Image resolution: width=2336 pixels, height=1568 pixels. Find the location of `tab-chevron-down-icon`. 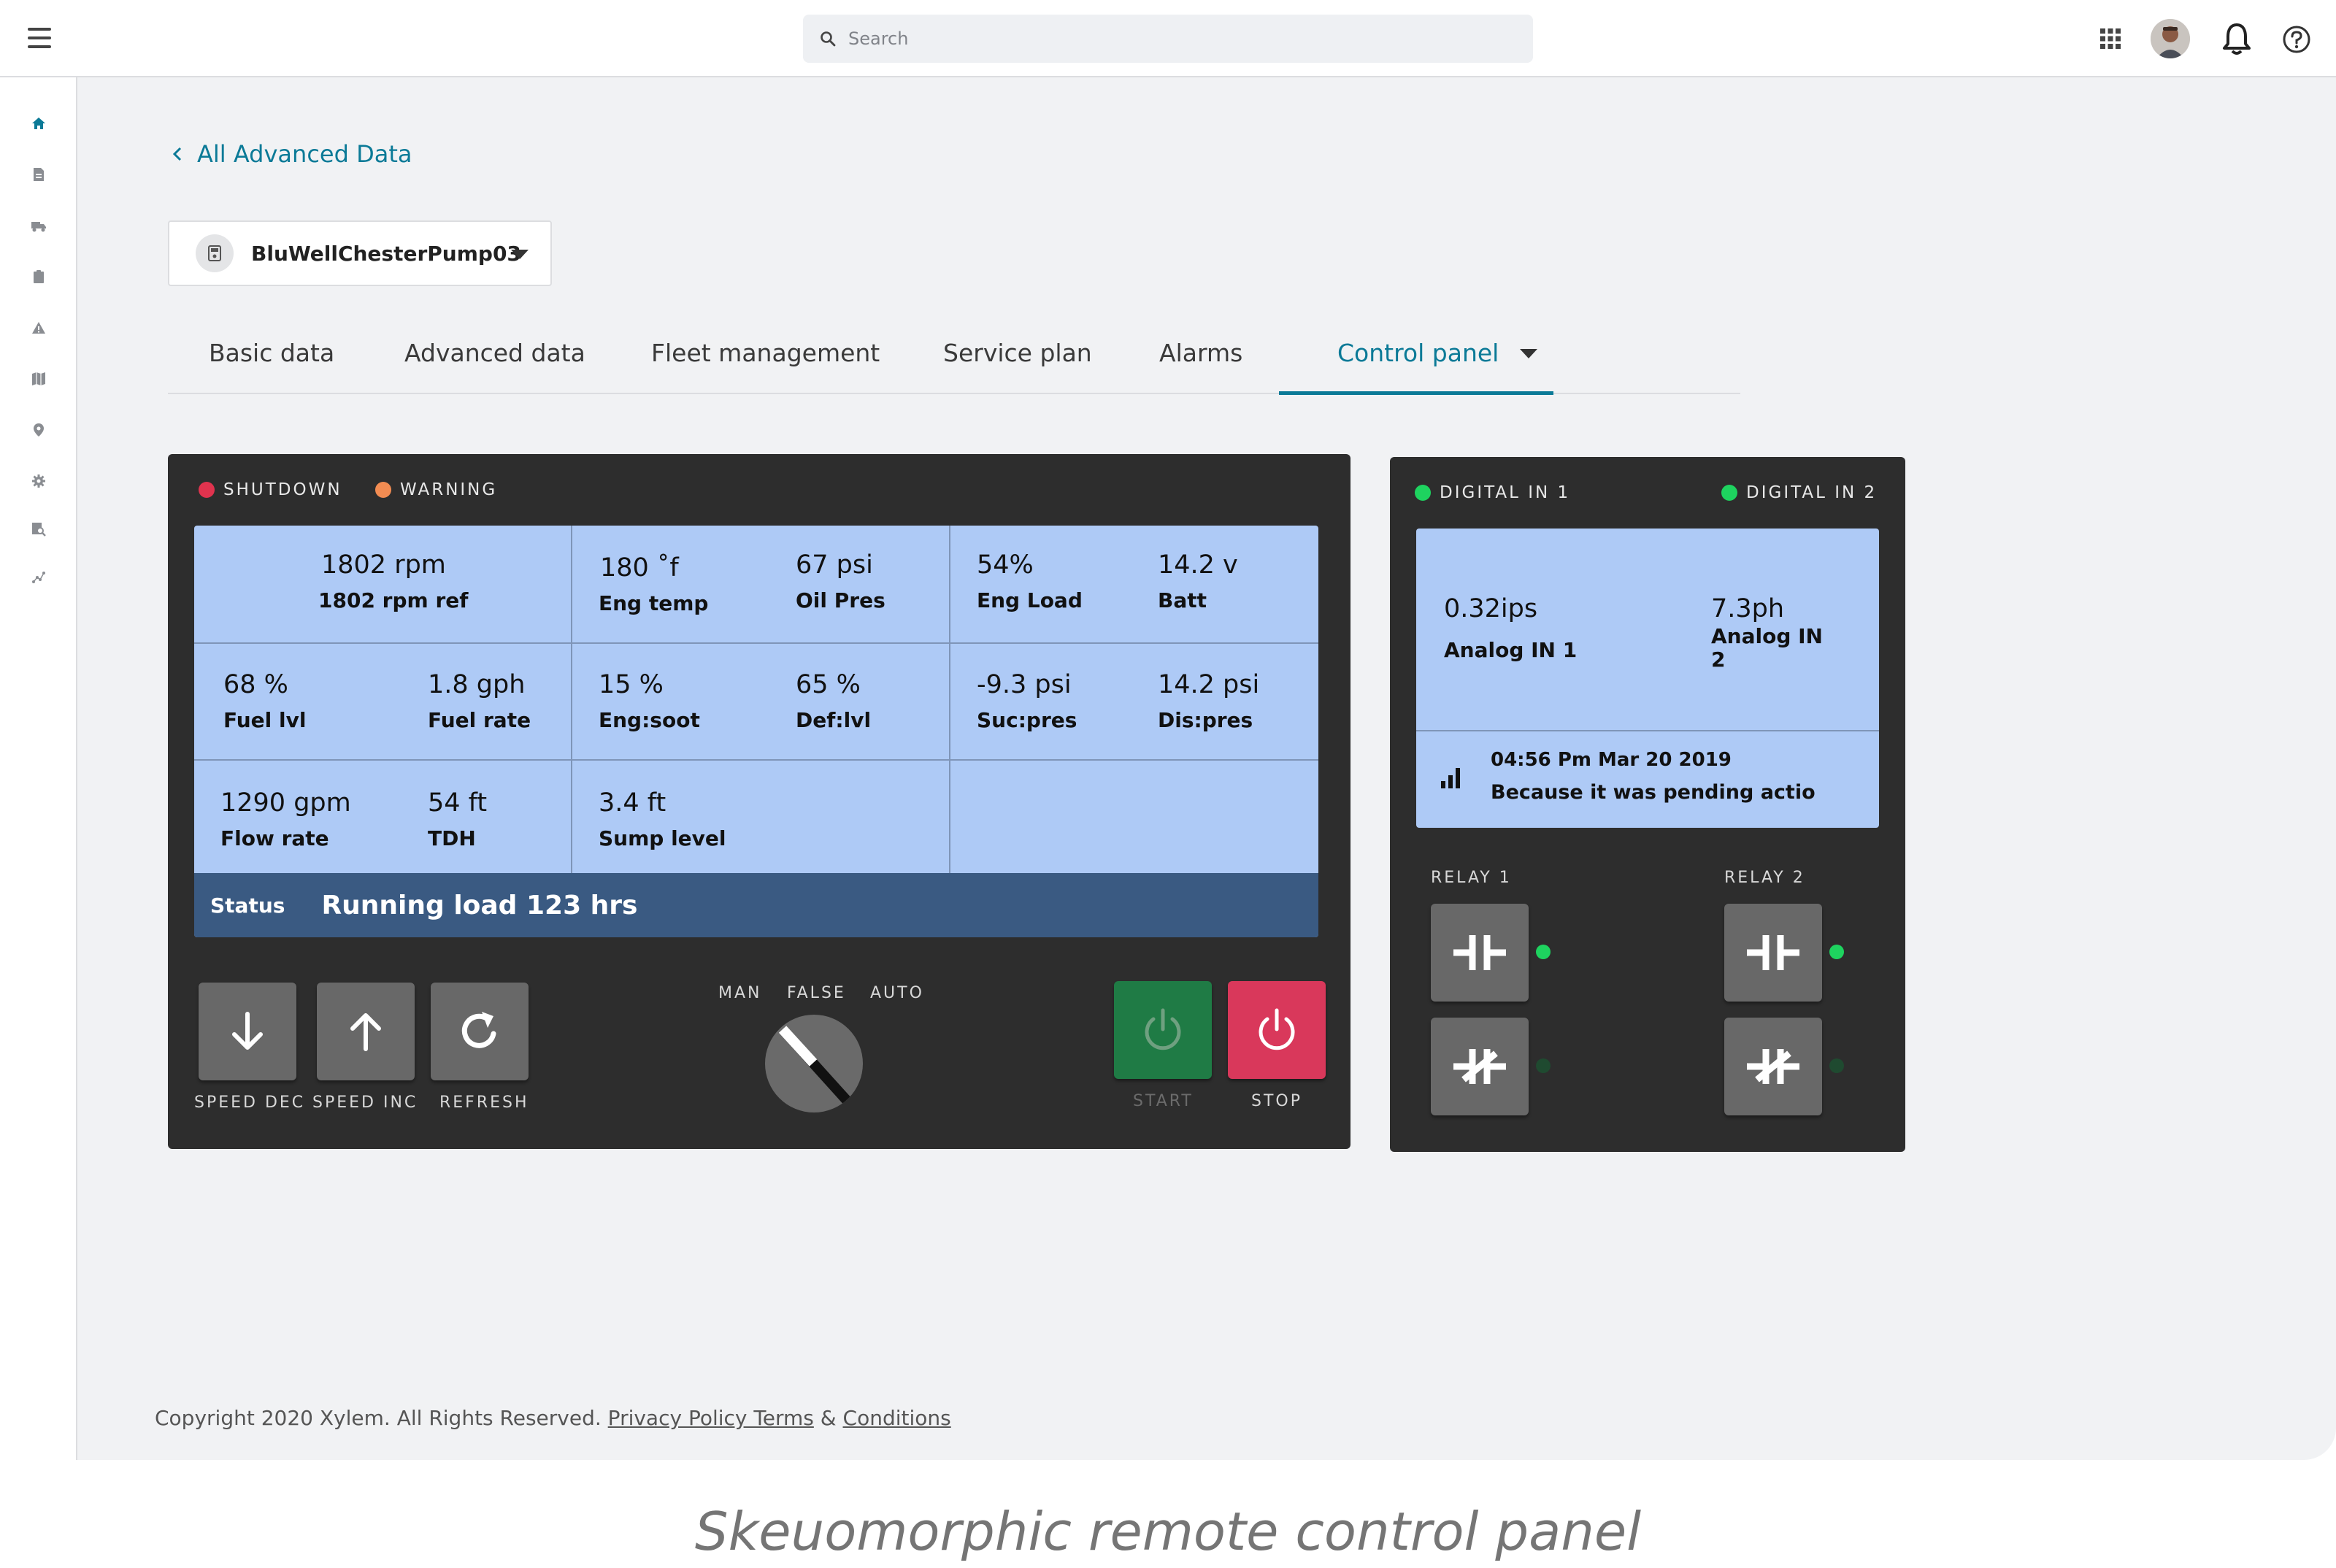

tab-chevron-down-icon is located at coordinates (1528, 354).